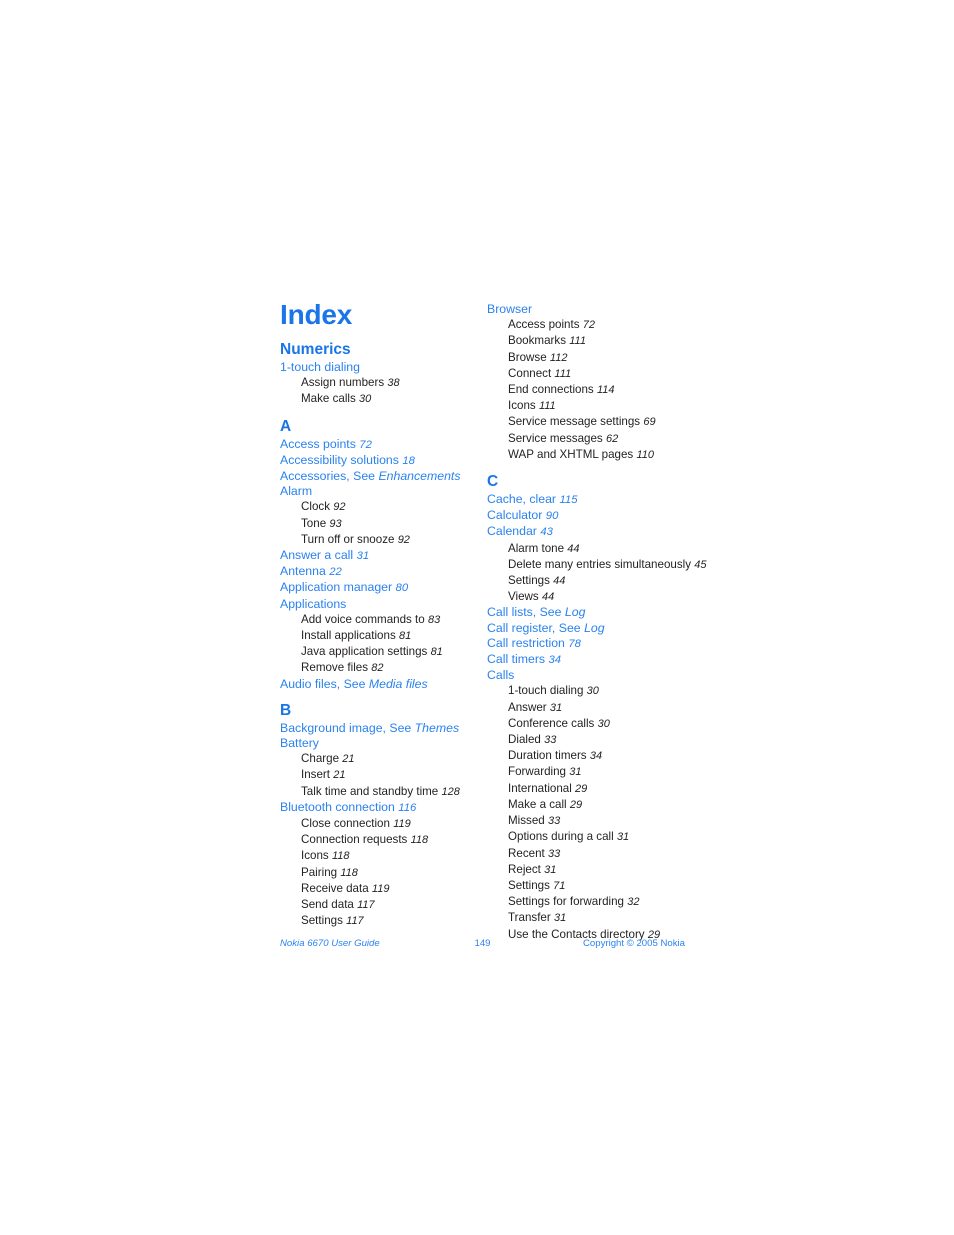 This screenshot has width=954, height=1235. I want to click on index-entry: Applications, so click(382, 604).